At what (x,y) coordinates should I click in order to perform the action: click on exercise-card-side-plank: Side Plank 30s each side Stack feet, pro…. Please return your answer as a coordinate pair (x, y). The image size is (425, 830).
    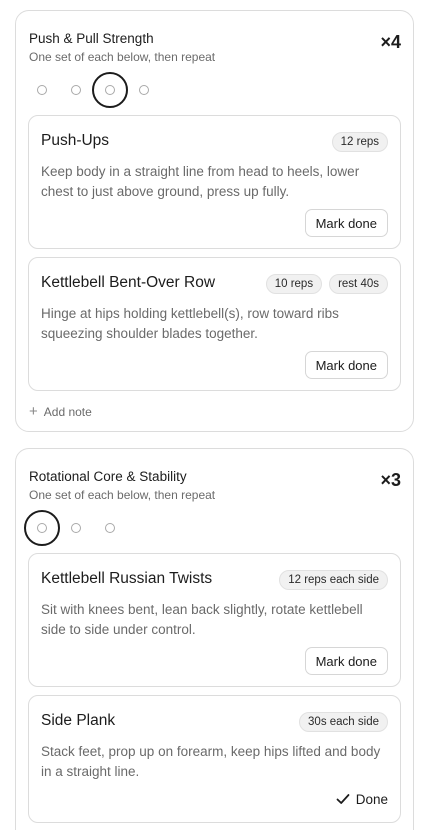
    Looking at the image, I should click on (214, 759).